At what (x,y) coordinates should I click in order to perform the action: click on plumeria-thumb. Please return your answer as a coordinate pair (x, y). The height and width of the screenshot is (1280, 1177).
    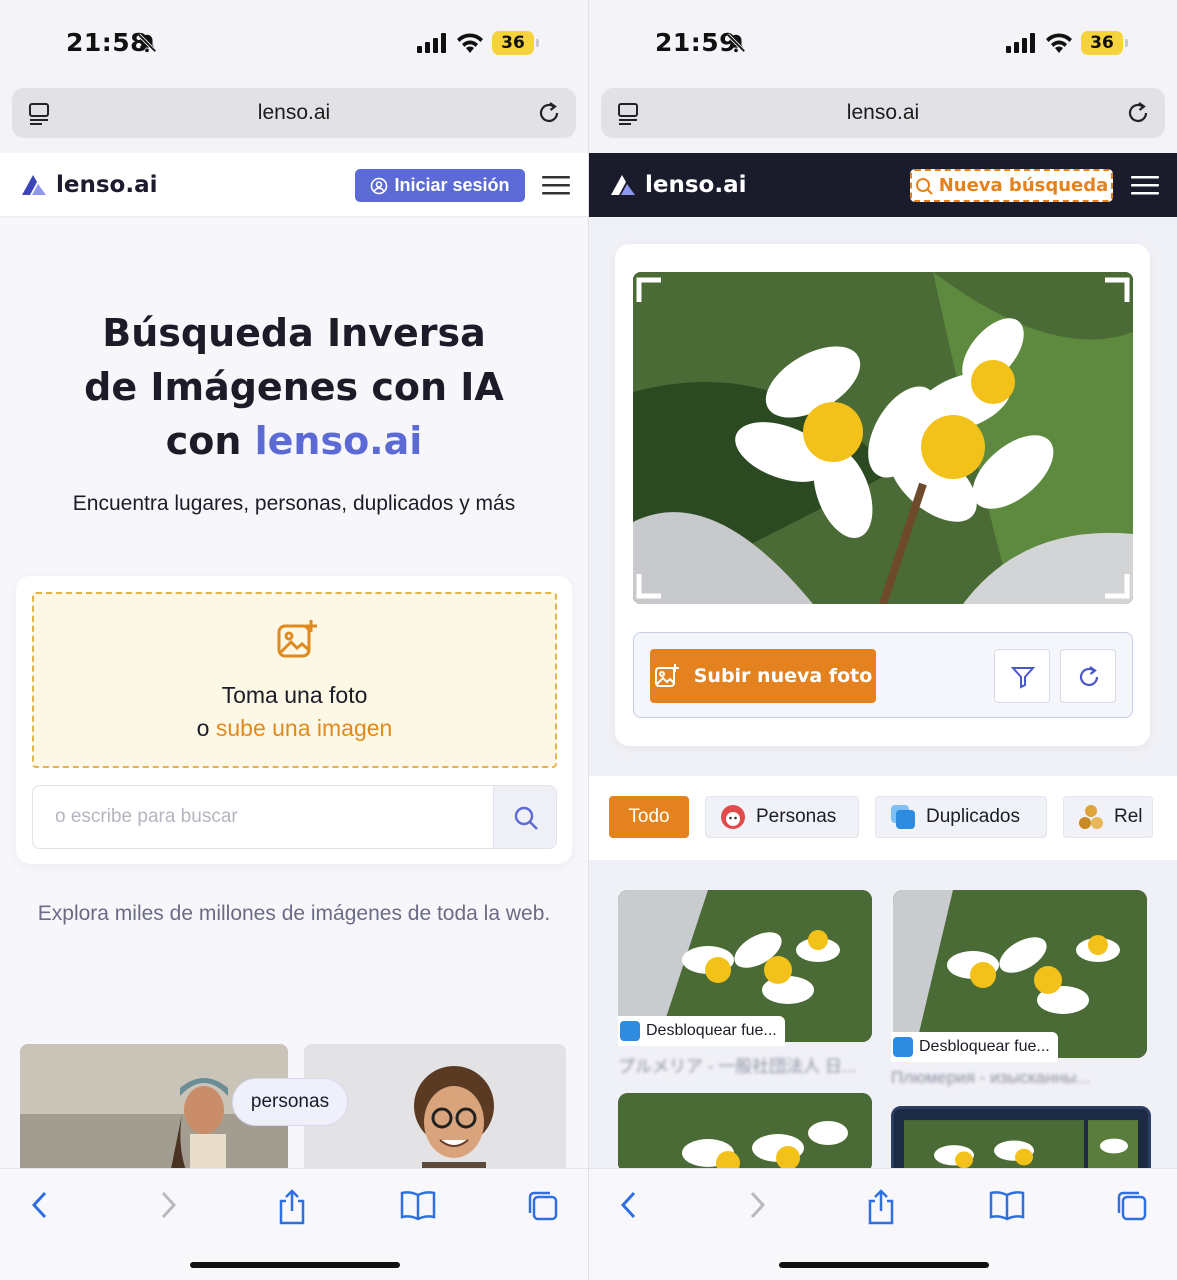
    Looking at the image, I should click on (745, 1133).